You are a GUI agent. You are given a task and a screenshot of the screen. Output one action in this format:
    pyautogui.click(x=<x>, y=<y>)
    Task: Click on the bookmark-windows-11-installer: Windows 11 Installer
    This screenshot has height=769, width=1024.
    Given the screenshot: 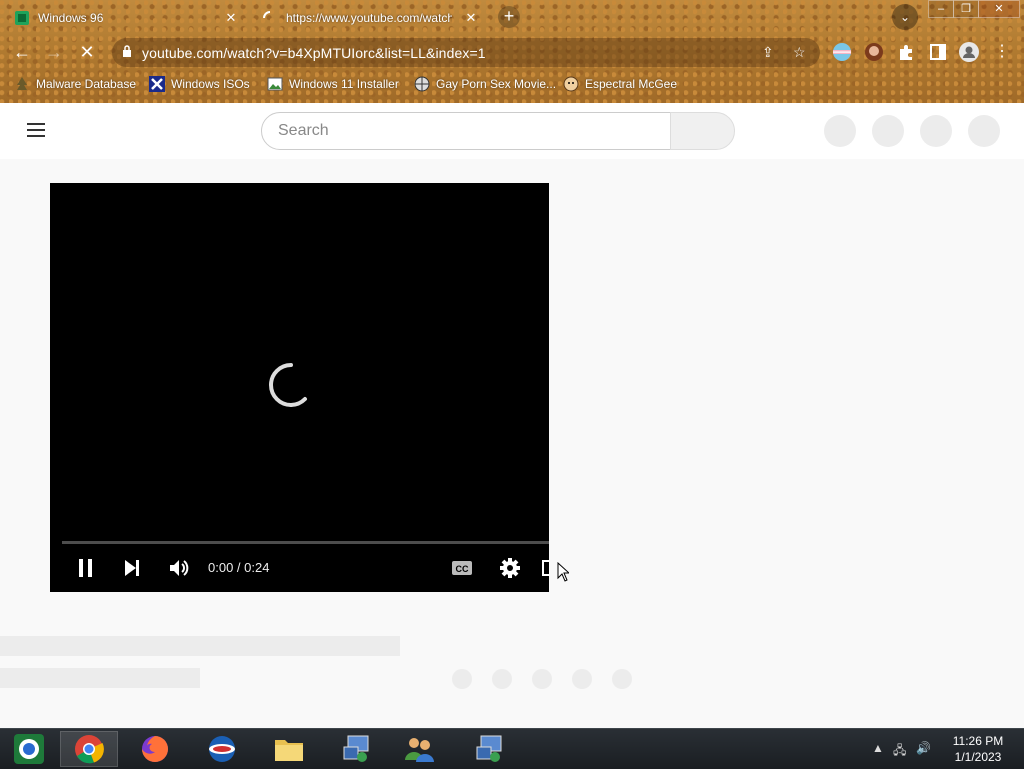 What is the action you would take?
    pyautogui.click(x=333, y=84)
    